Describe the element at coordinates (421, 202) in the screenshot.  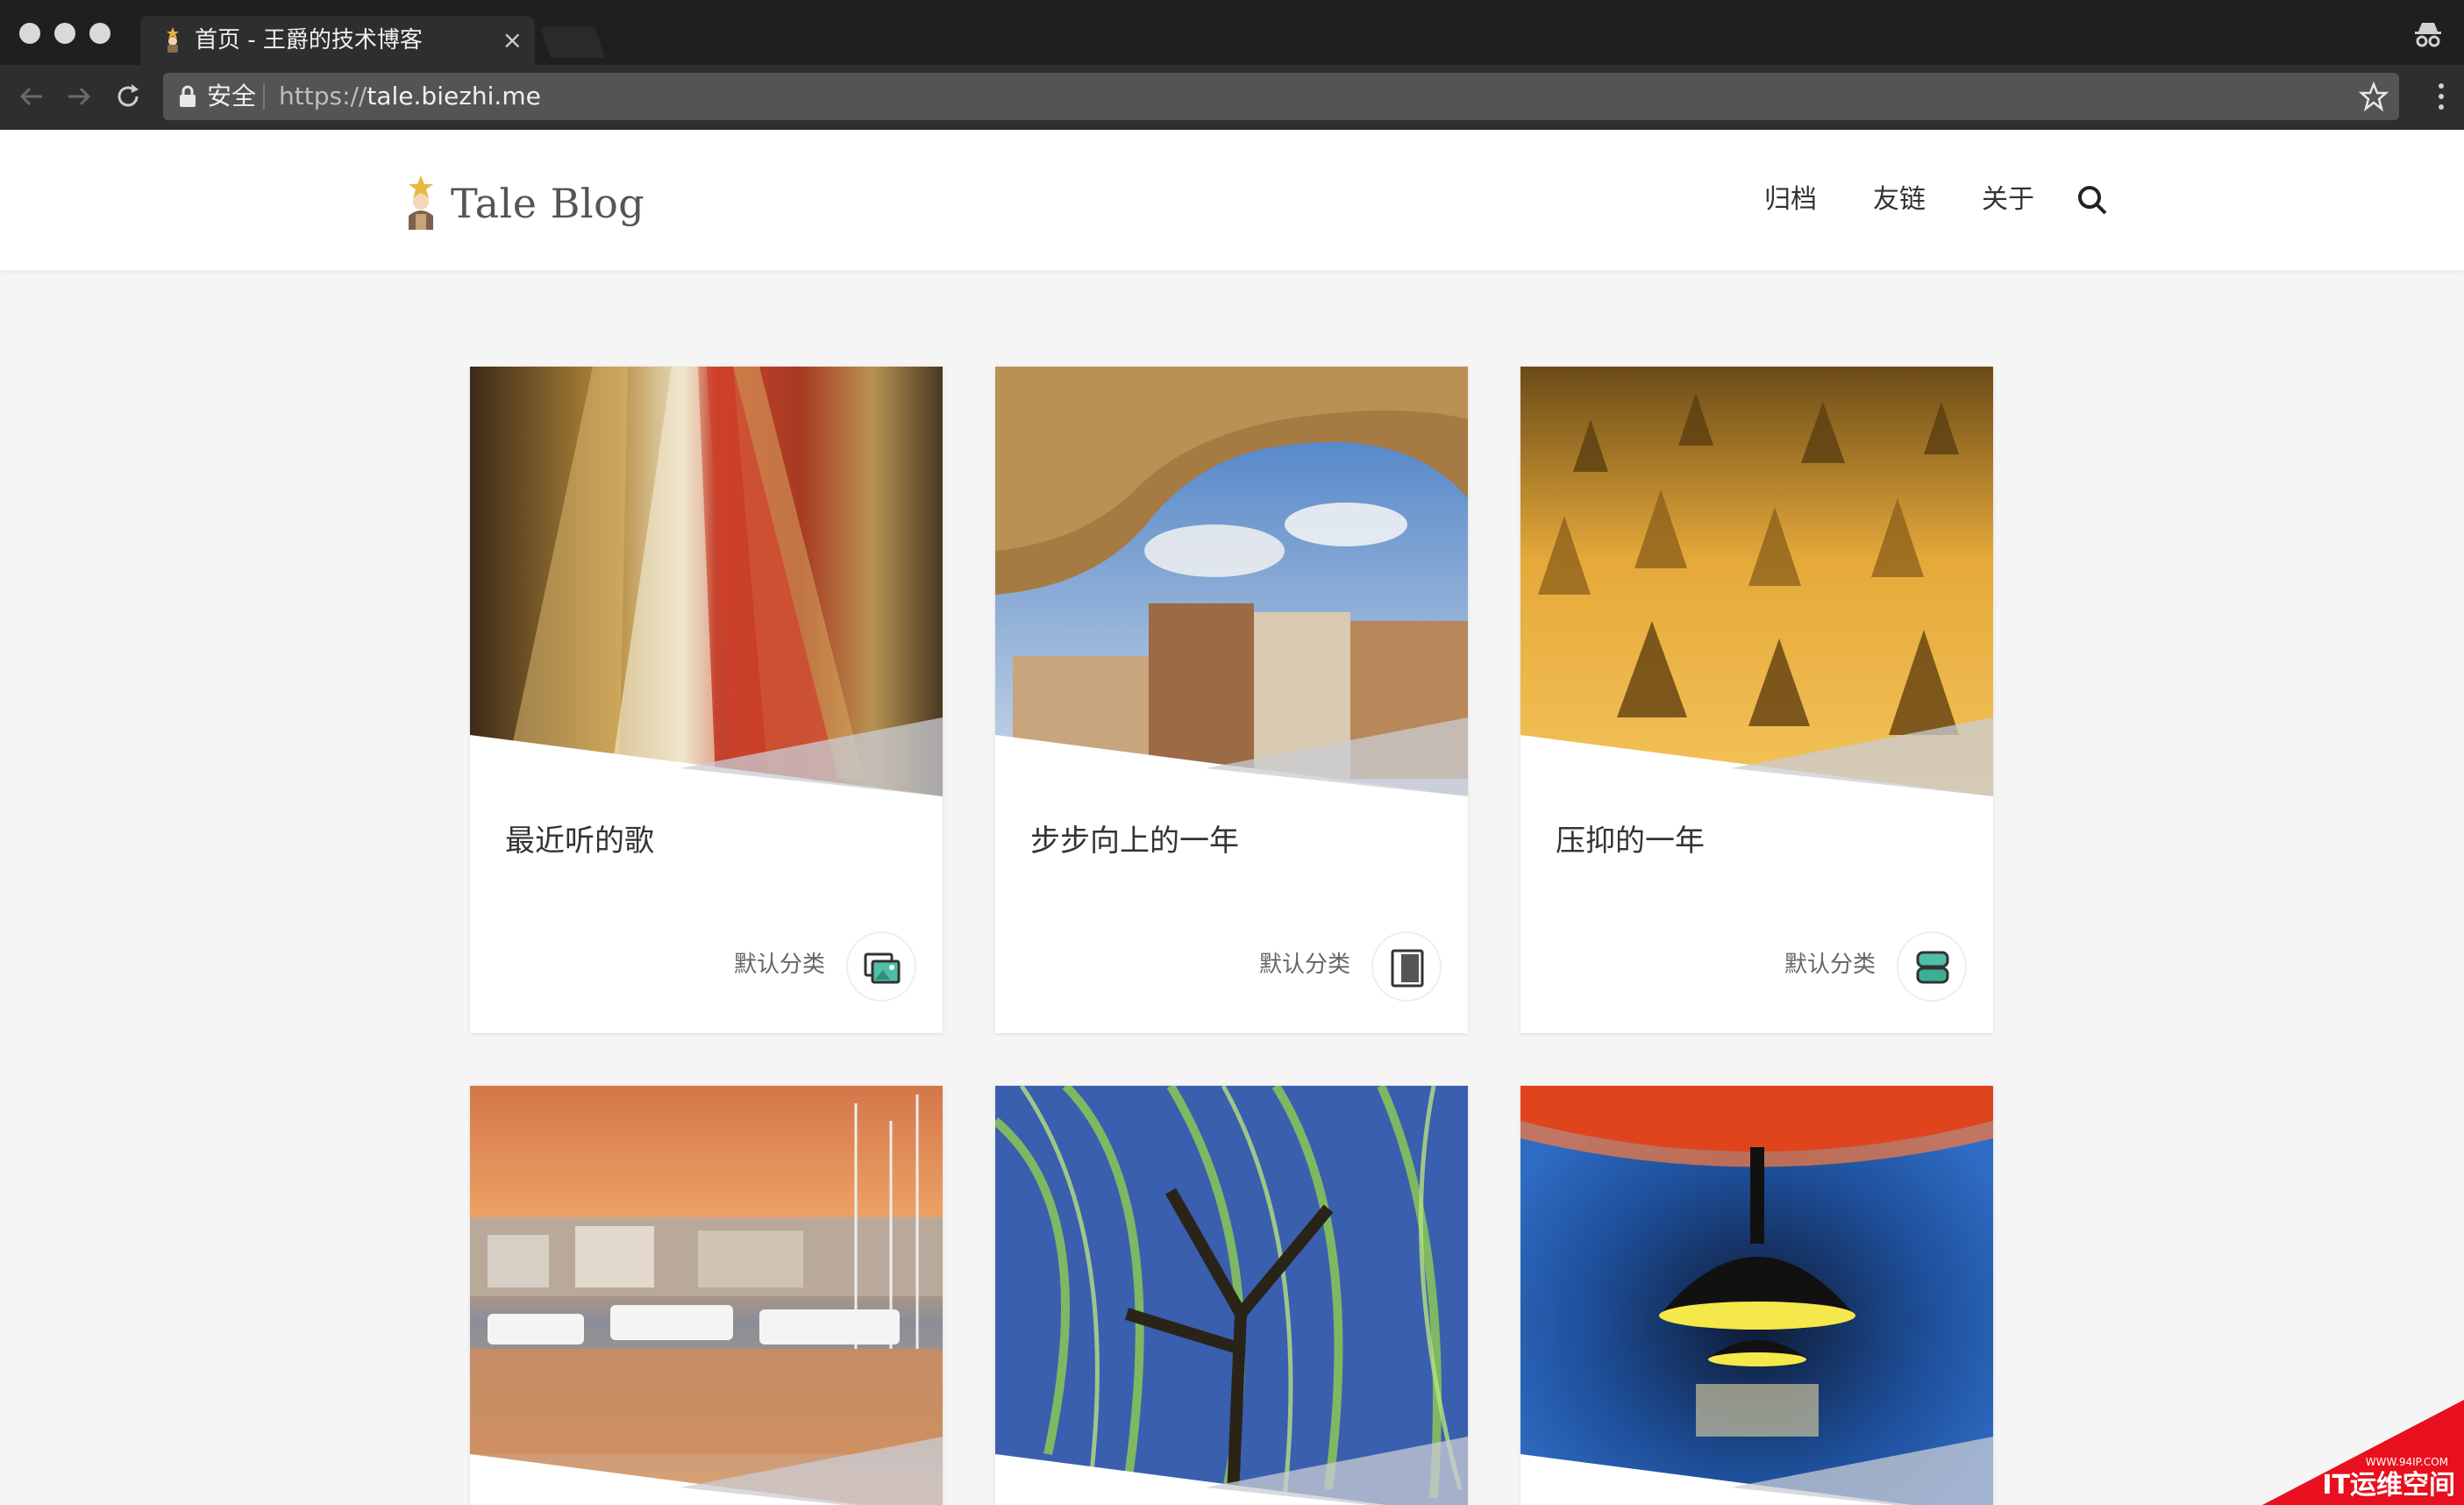
I see `tale-logo-icon` at that location.